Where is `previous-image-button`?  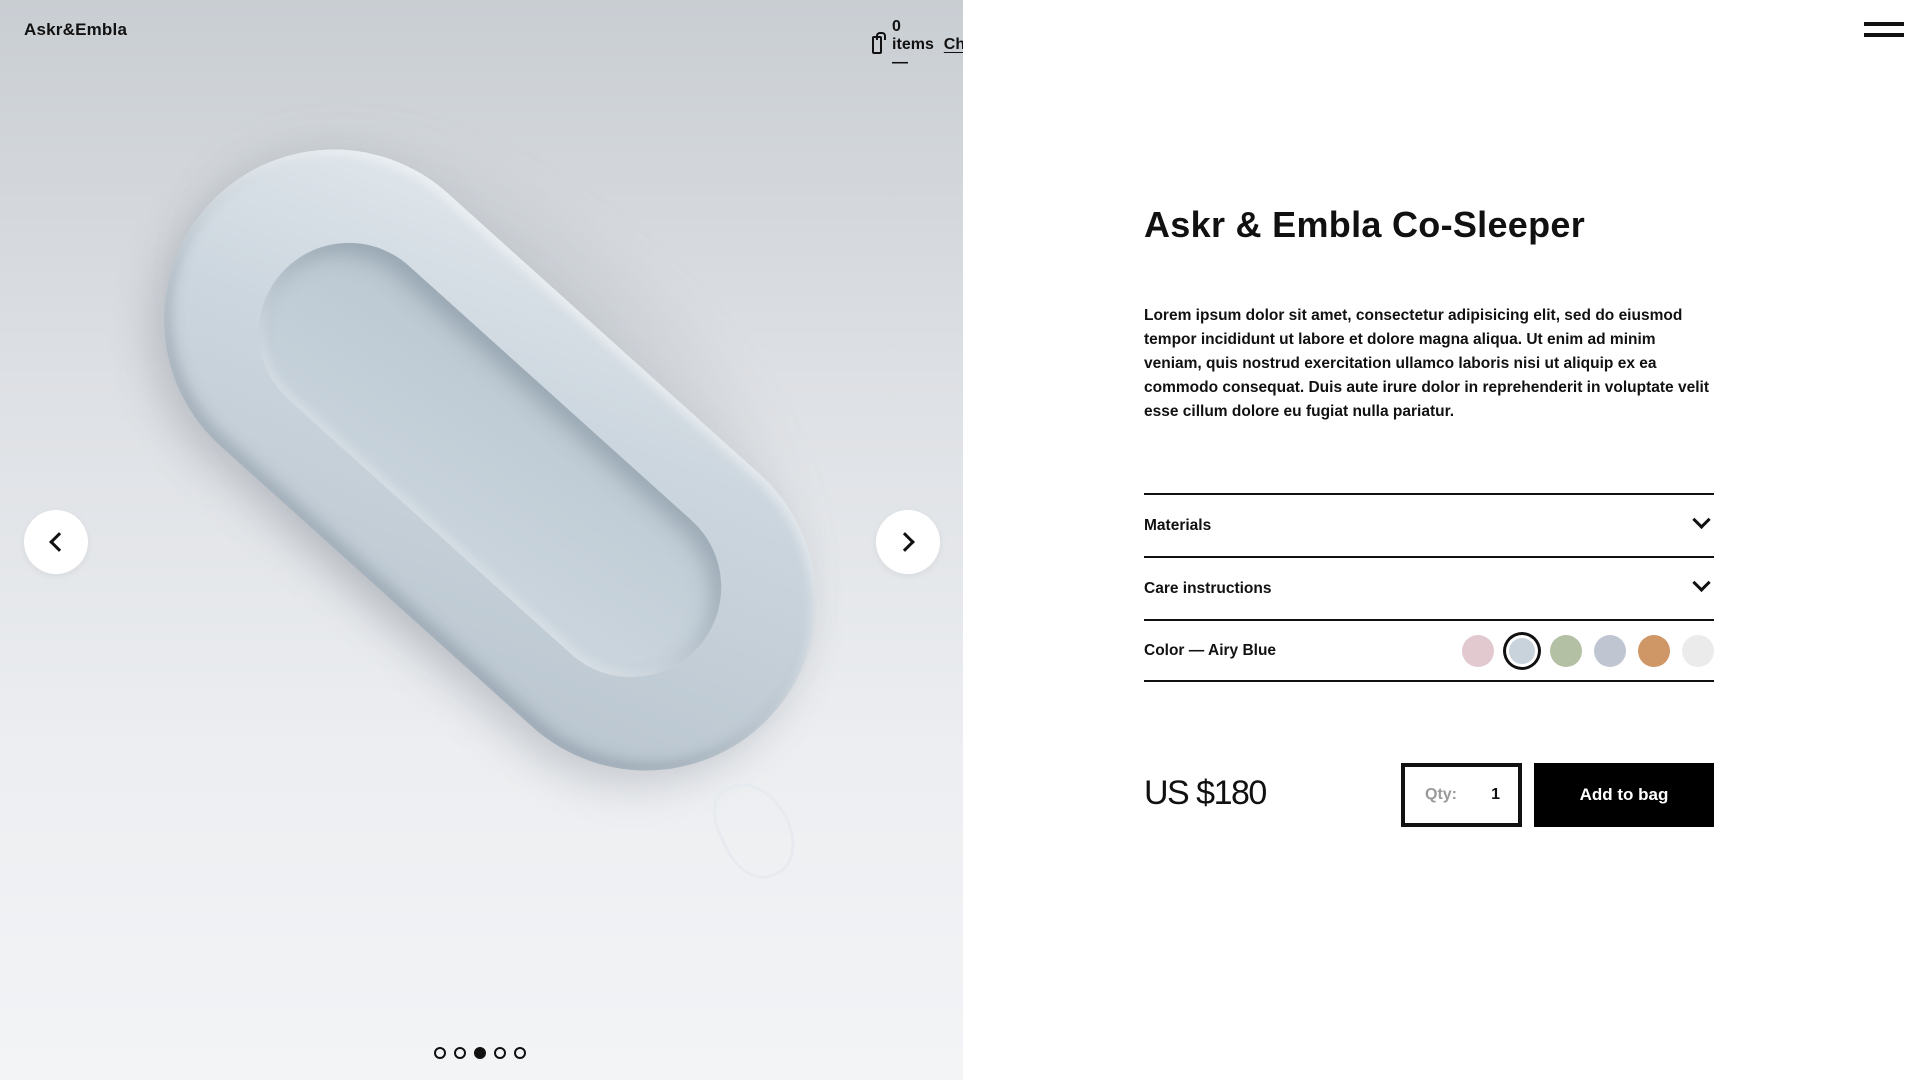 previous-image-button is located at coordinates (56, 542).